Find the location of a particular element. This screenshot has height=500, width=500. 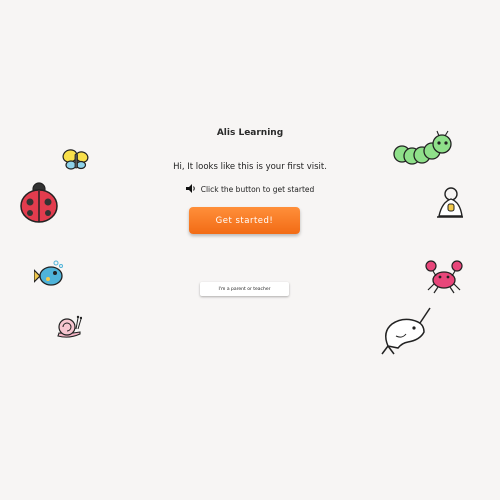

caterpillar-icon is located at coordinates (422, 147).